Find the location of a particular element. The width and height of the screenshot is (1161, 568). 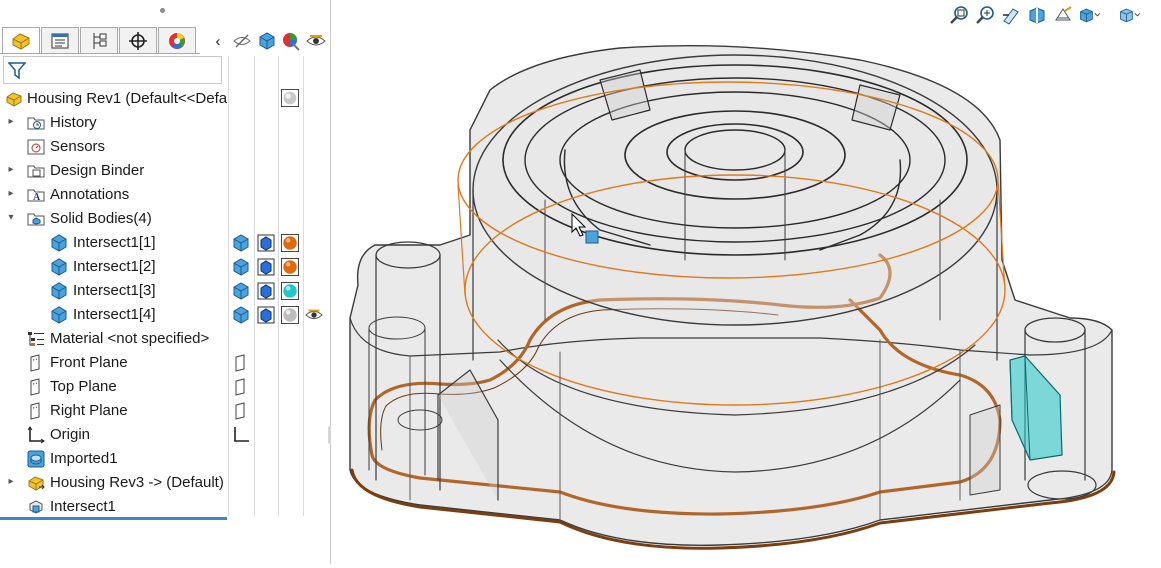

collapse-left-icon: ‹ is located at coordinates (218, 41).